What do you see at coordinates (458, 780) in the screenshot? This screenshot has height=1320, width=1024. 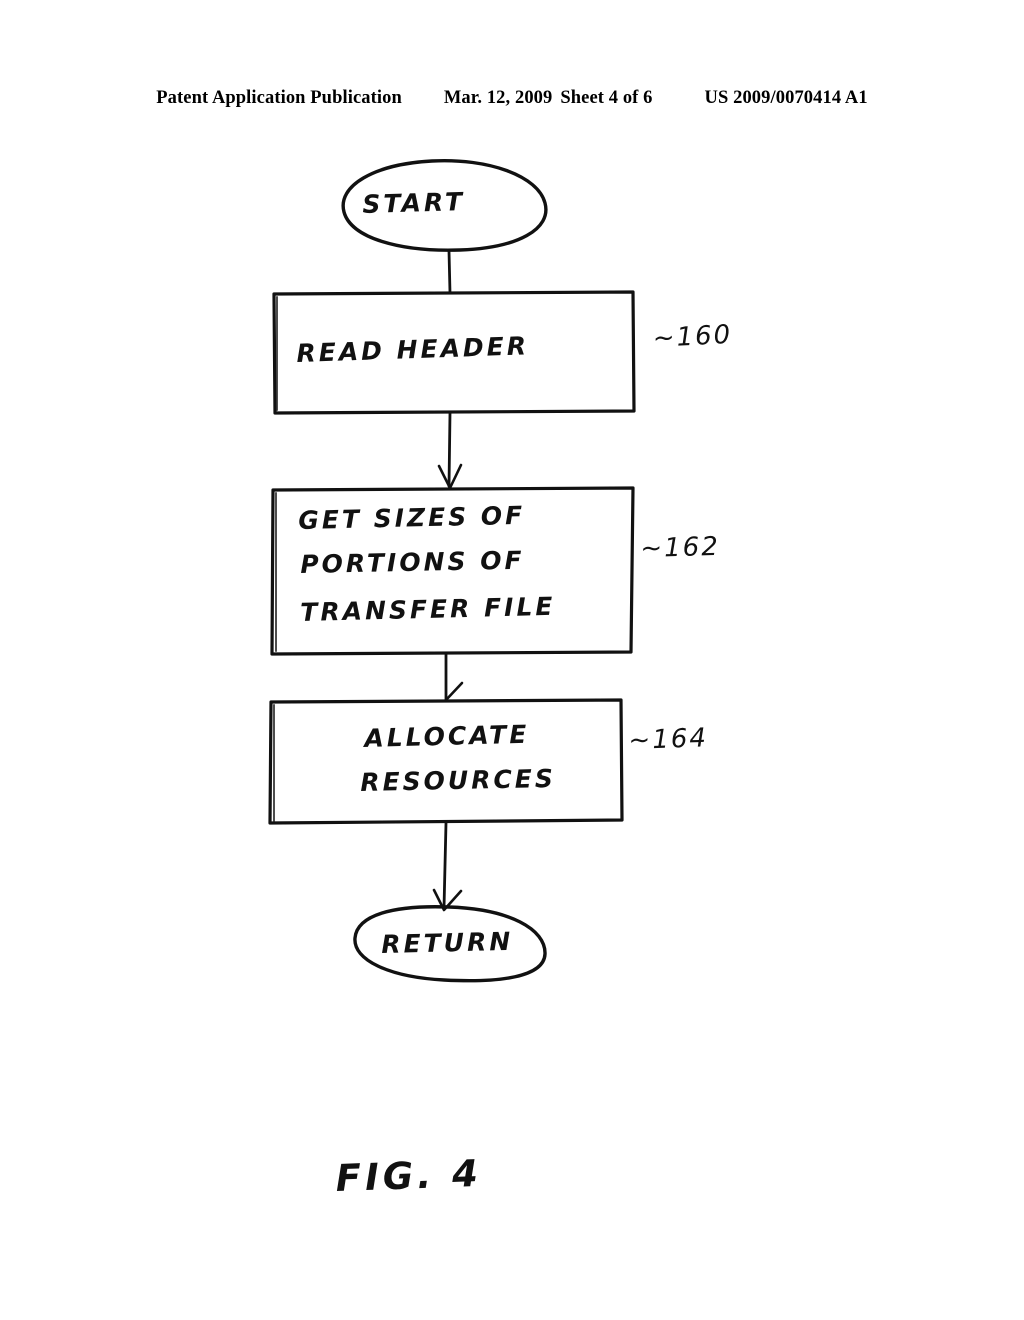 I see `allocate-label-line-2: RESOURCES` at bounding box center [458, 780].